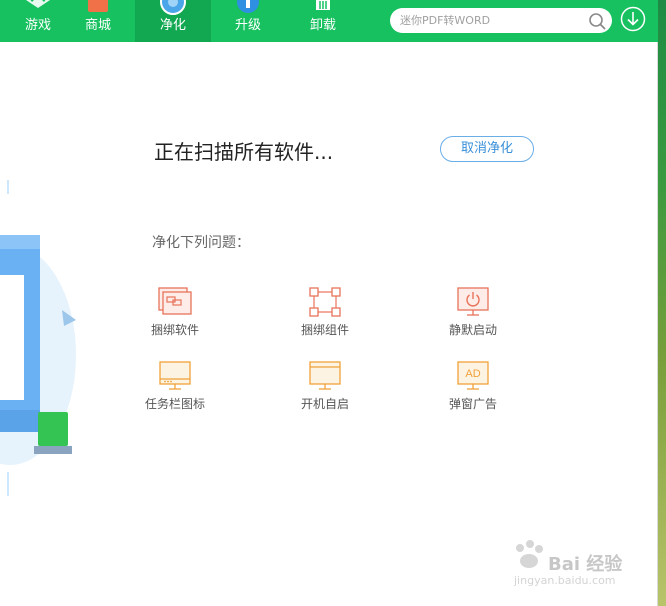 Image resolution: width=666 pixels, height=606 pixels. I want to click on uninstall-icon, so click(323, 5).